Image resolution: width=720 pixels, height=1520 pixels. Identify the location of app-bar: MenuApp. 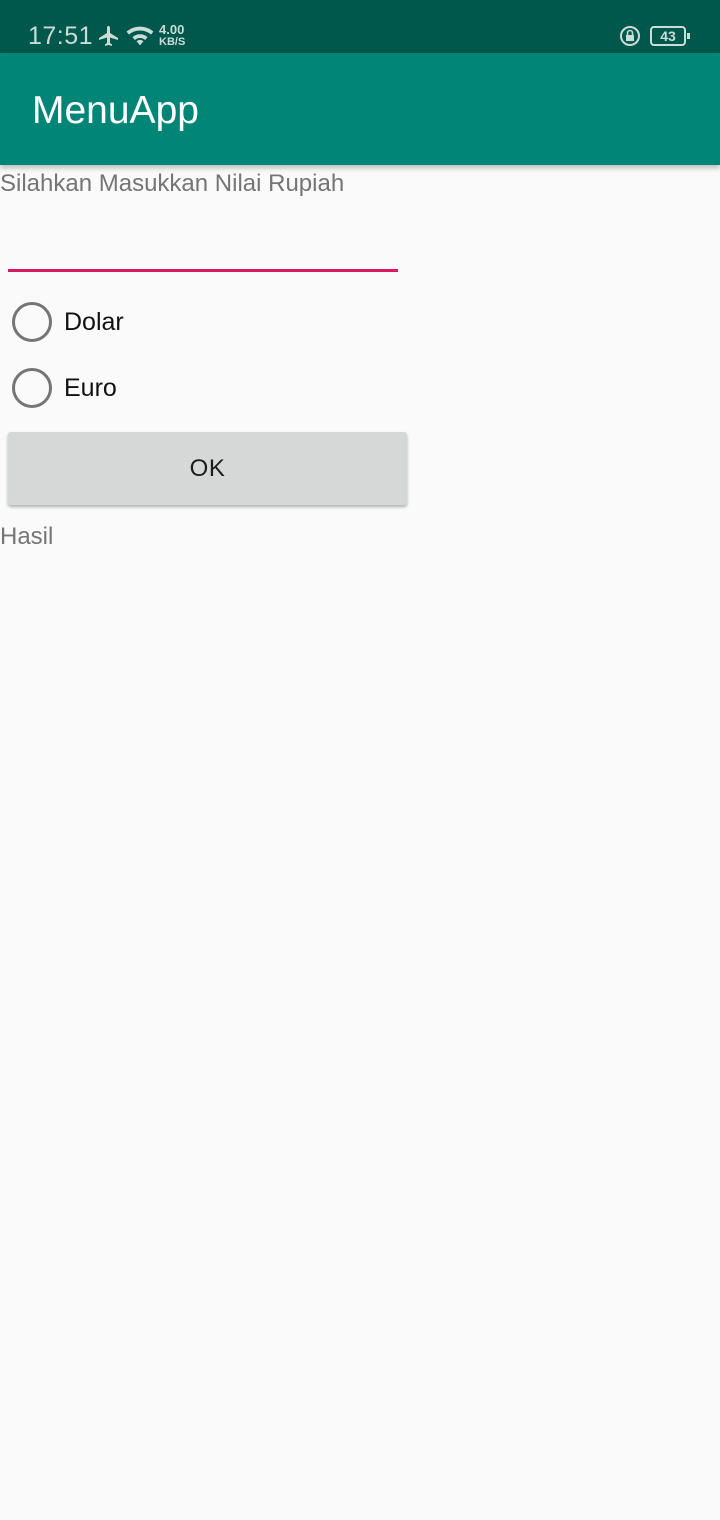
(360, 109).